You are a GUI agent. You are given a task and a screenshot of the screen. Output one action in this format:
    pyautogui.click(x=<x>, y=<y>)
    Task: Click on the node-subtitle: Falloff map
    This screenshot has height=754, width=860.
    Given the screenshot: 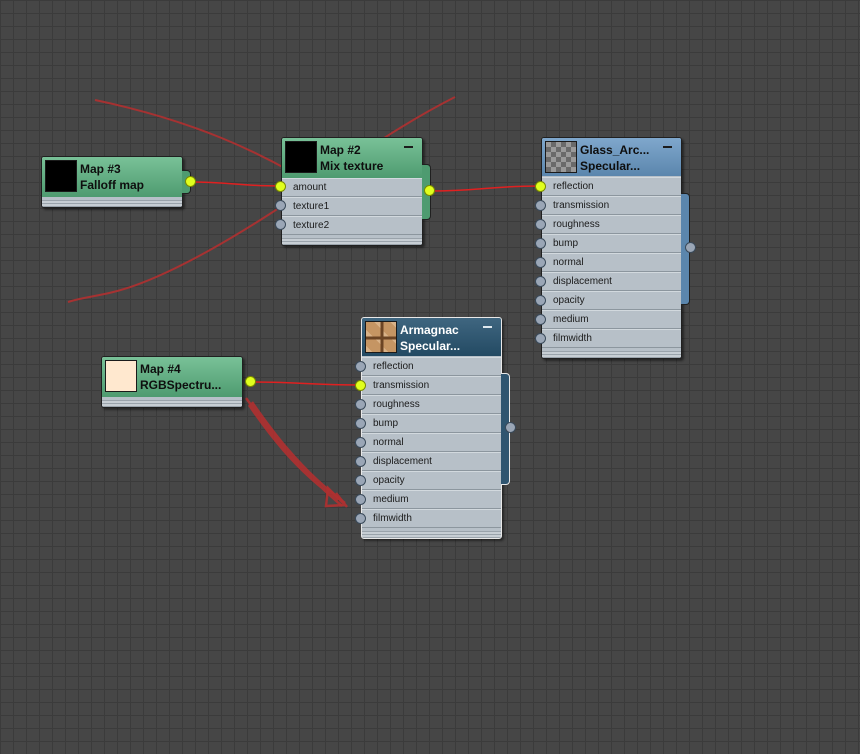 What is the action you would take?
    pyautogui.click(x=112, y=185)
    